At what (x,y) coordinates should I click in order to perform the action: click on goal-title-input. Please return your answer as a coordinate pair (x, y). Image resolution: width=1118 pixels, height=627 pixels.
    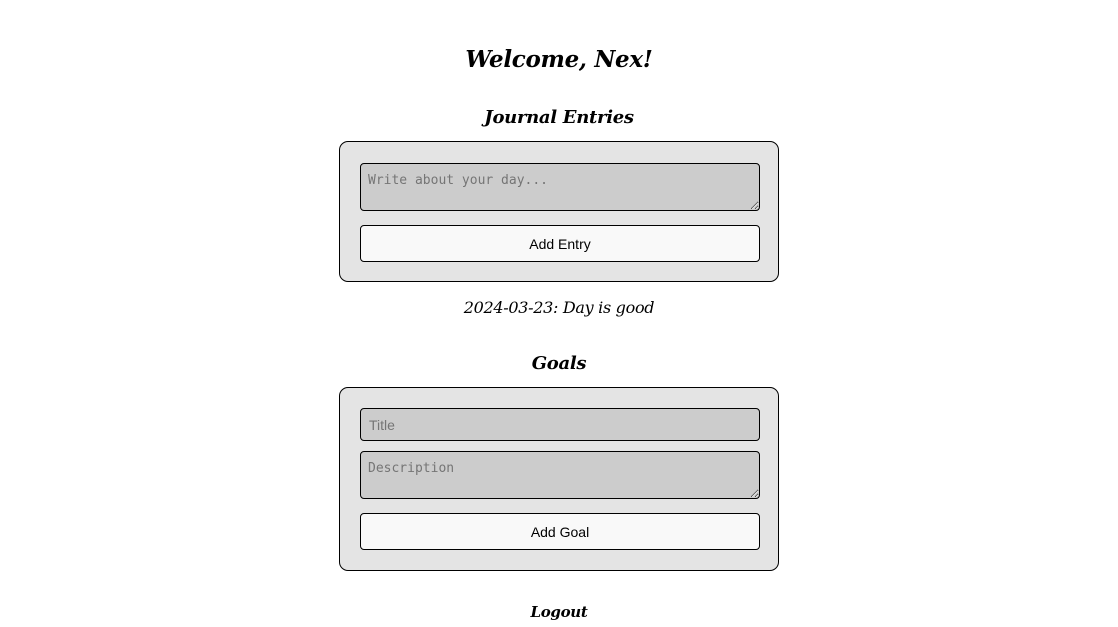
    Looking at the image, I should click on (560, 424).